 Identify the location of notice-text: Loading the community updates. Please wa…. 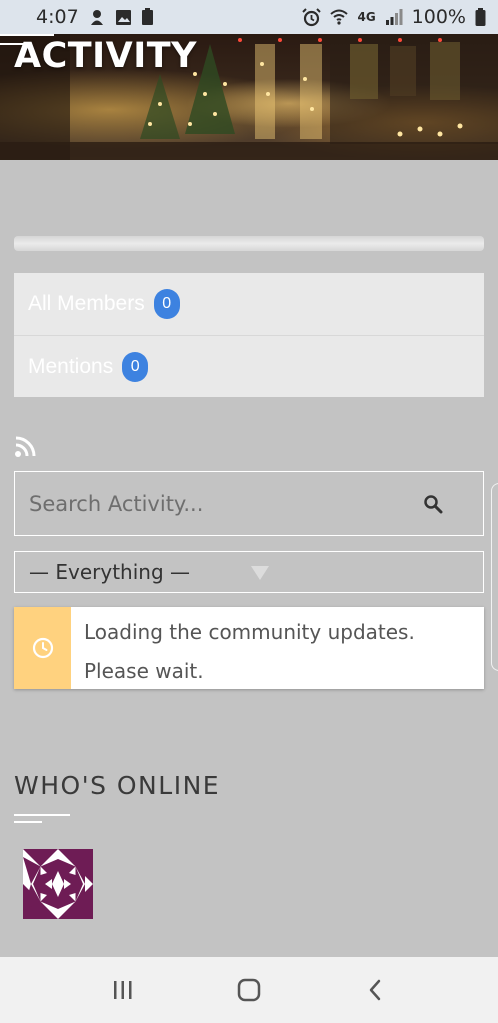
(243, 648).